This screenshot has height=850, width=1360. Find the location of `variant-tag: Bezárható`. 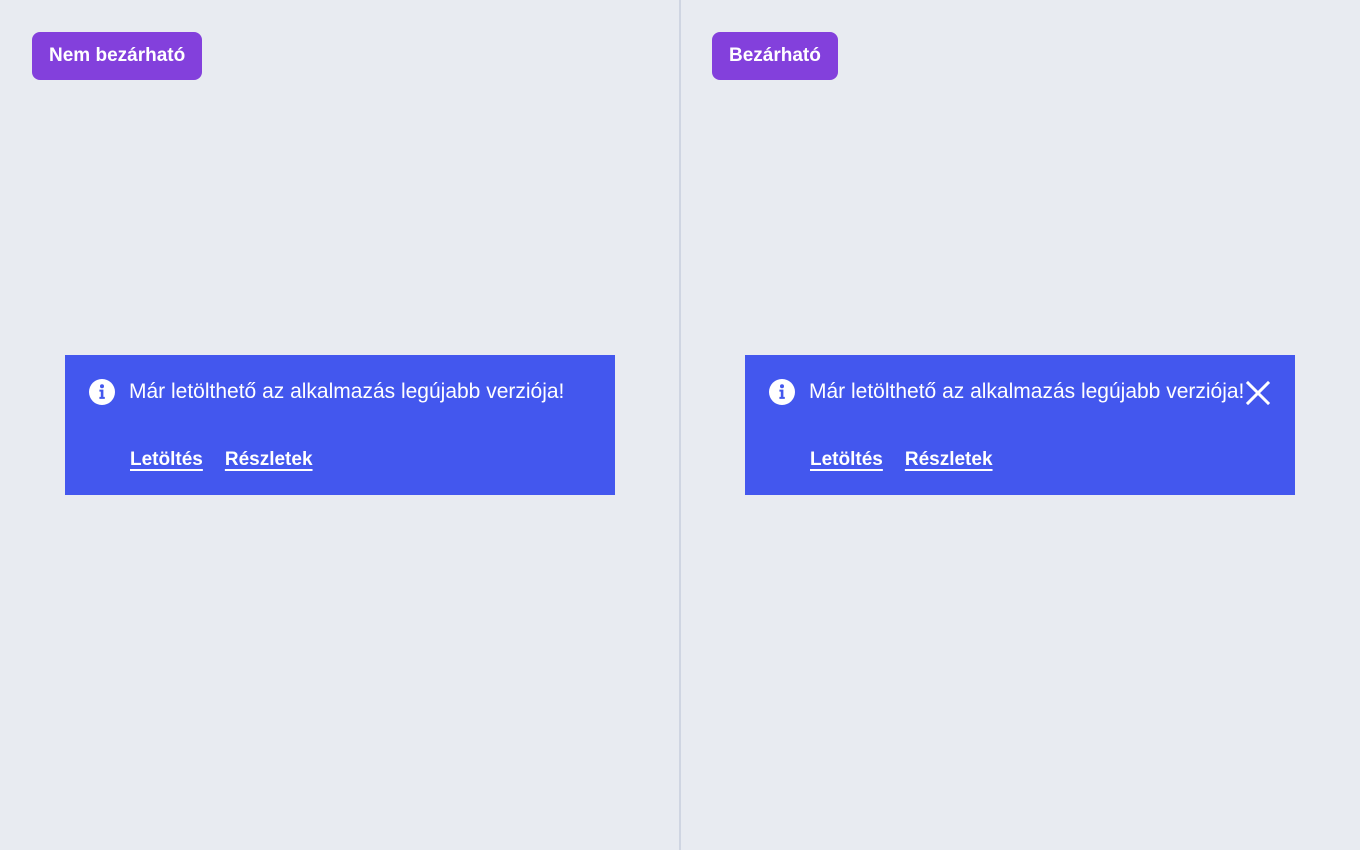

variant-tag: Bezárható is located at coordinates (775, 56).